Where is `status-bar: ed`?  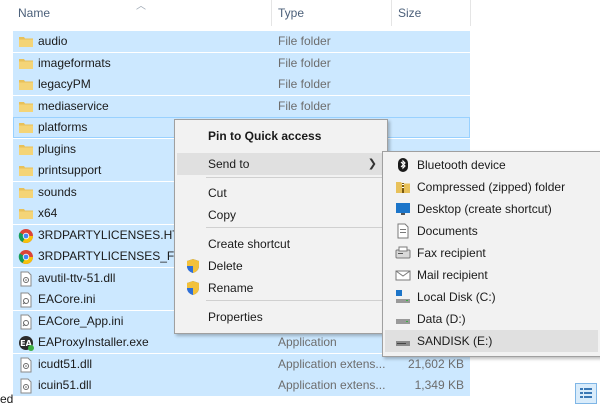 status-bar: ed is located at coordinates (300, 400).